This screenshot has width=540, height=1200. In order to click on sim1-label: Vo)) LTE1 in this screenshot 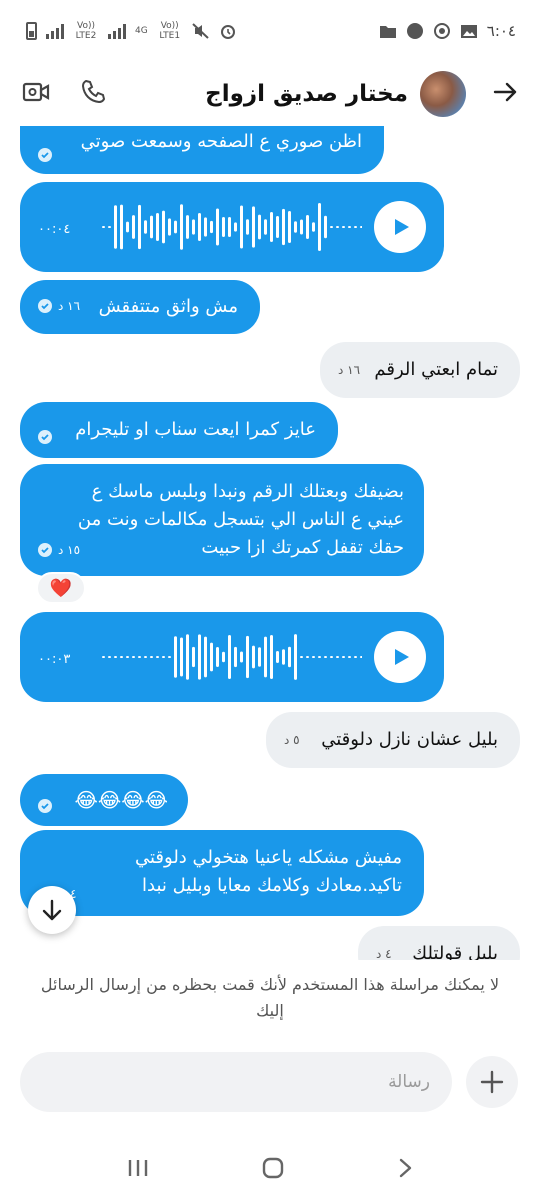, I will do `click(170, 31)`.